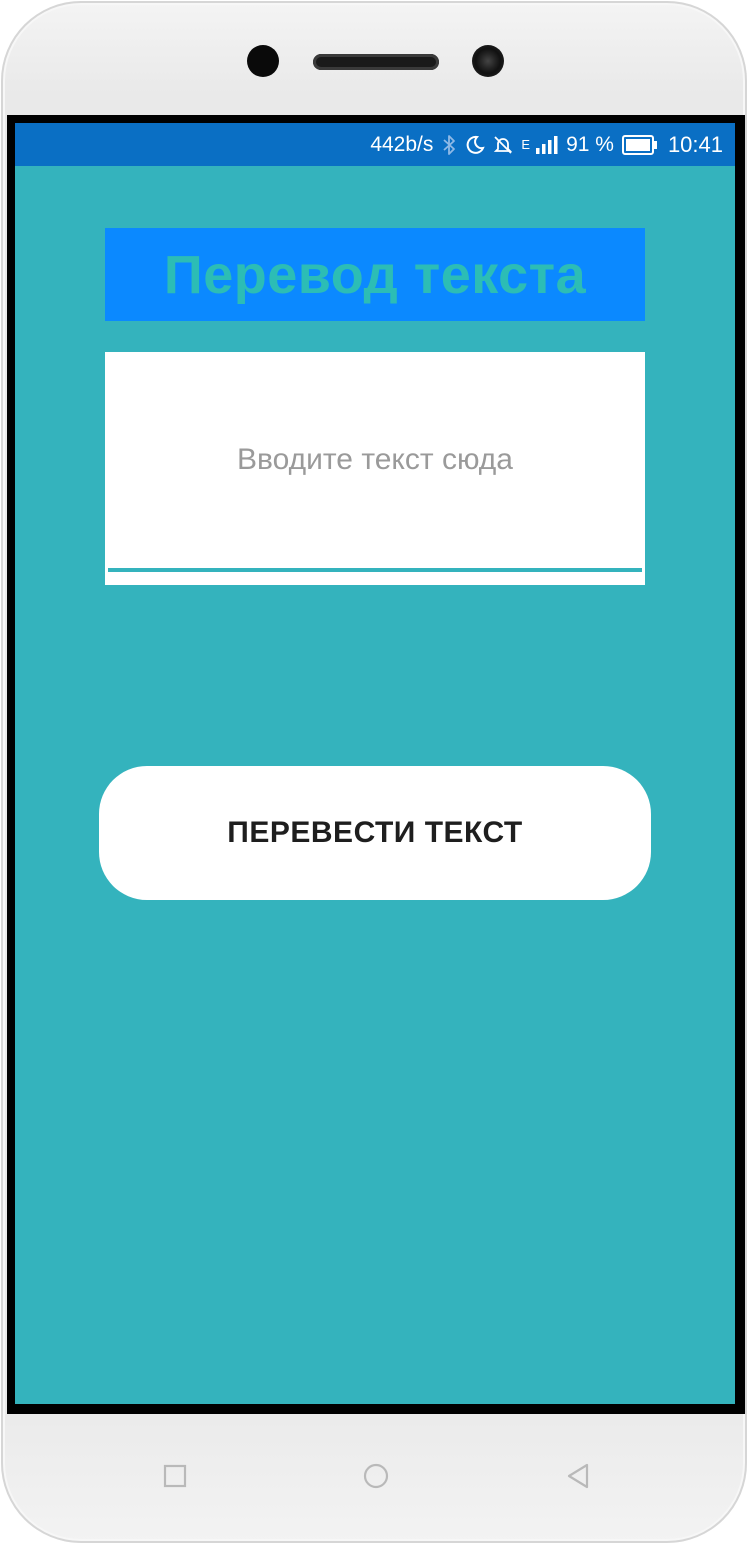 This screenshot has width=750, height=1547. I want to click on bluetooth-icon, so click(449, 145).